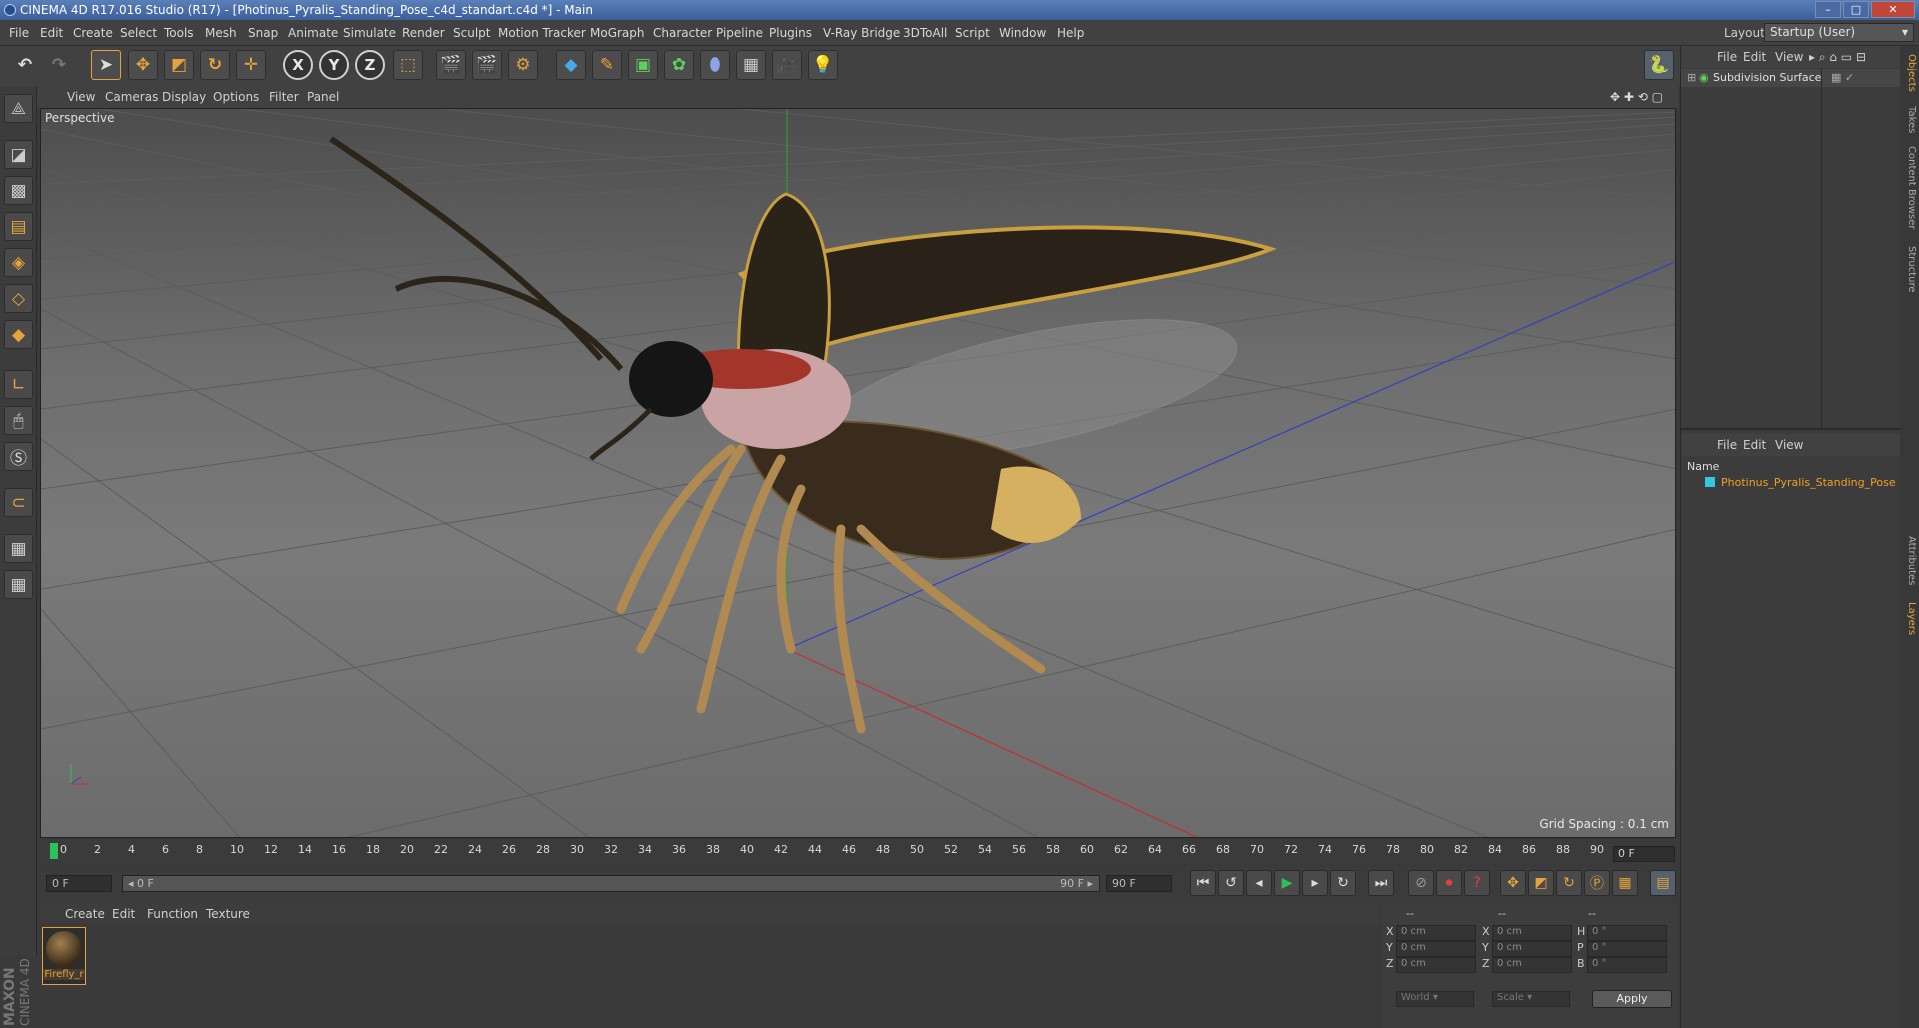 The image size is (1919, 1028). I want to click on go-to-end-icon: ⏭, so click(1381, 883).